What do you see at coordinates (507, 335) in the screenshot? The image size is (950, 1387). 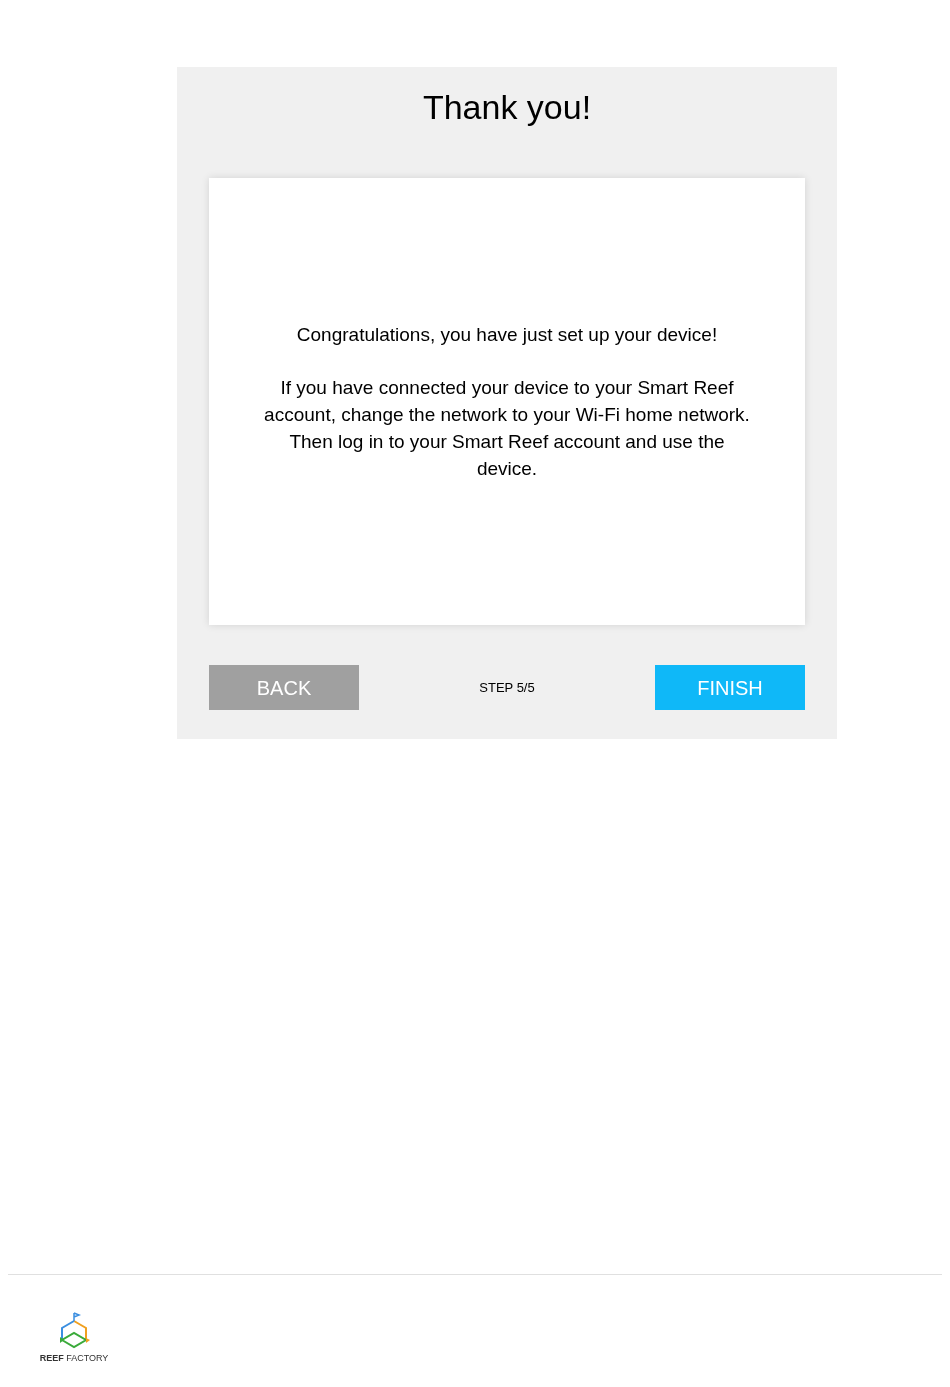 I see `message-text: Congratulations, you have just set up your device!` at bounding box center [507, 335].